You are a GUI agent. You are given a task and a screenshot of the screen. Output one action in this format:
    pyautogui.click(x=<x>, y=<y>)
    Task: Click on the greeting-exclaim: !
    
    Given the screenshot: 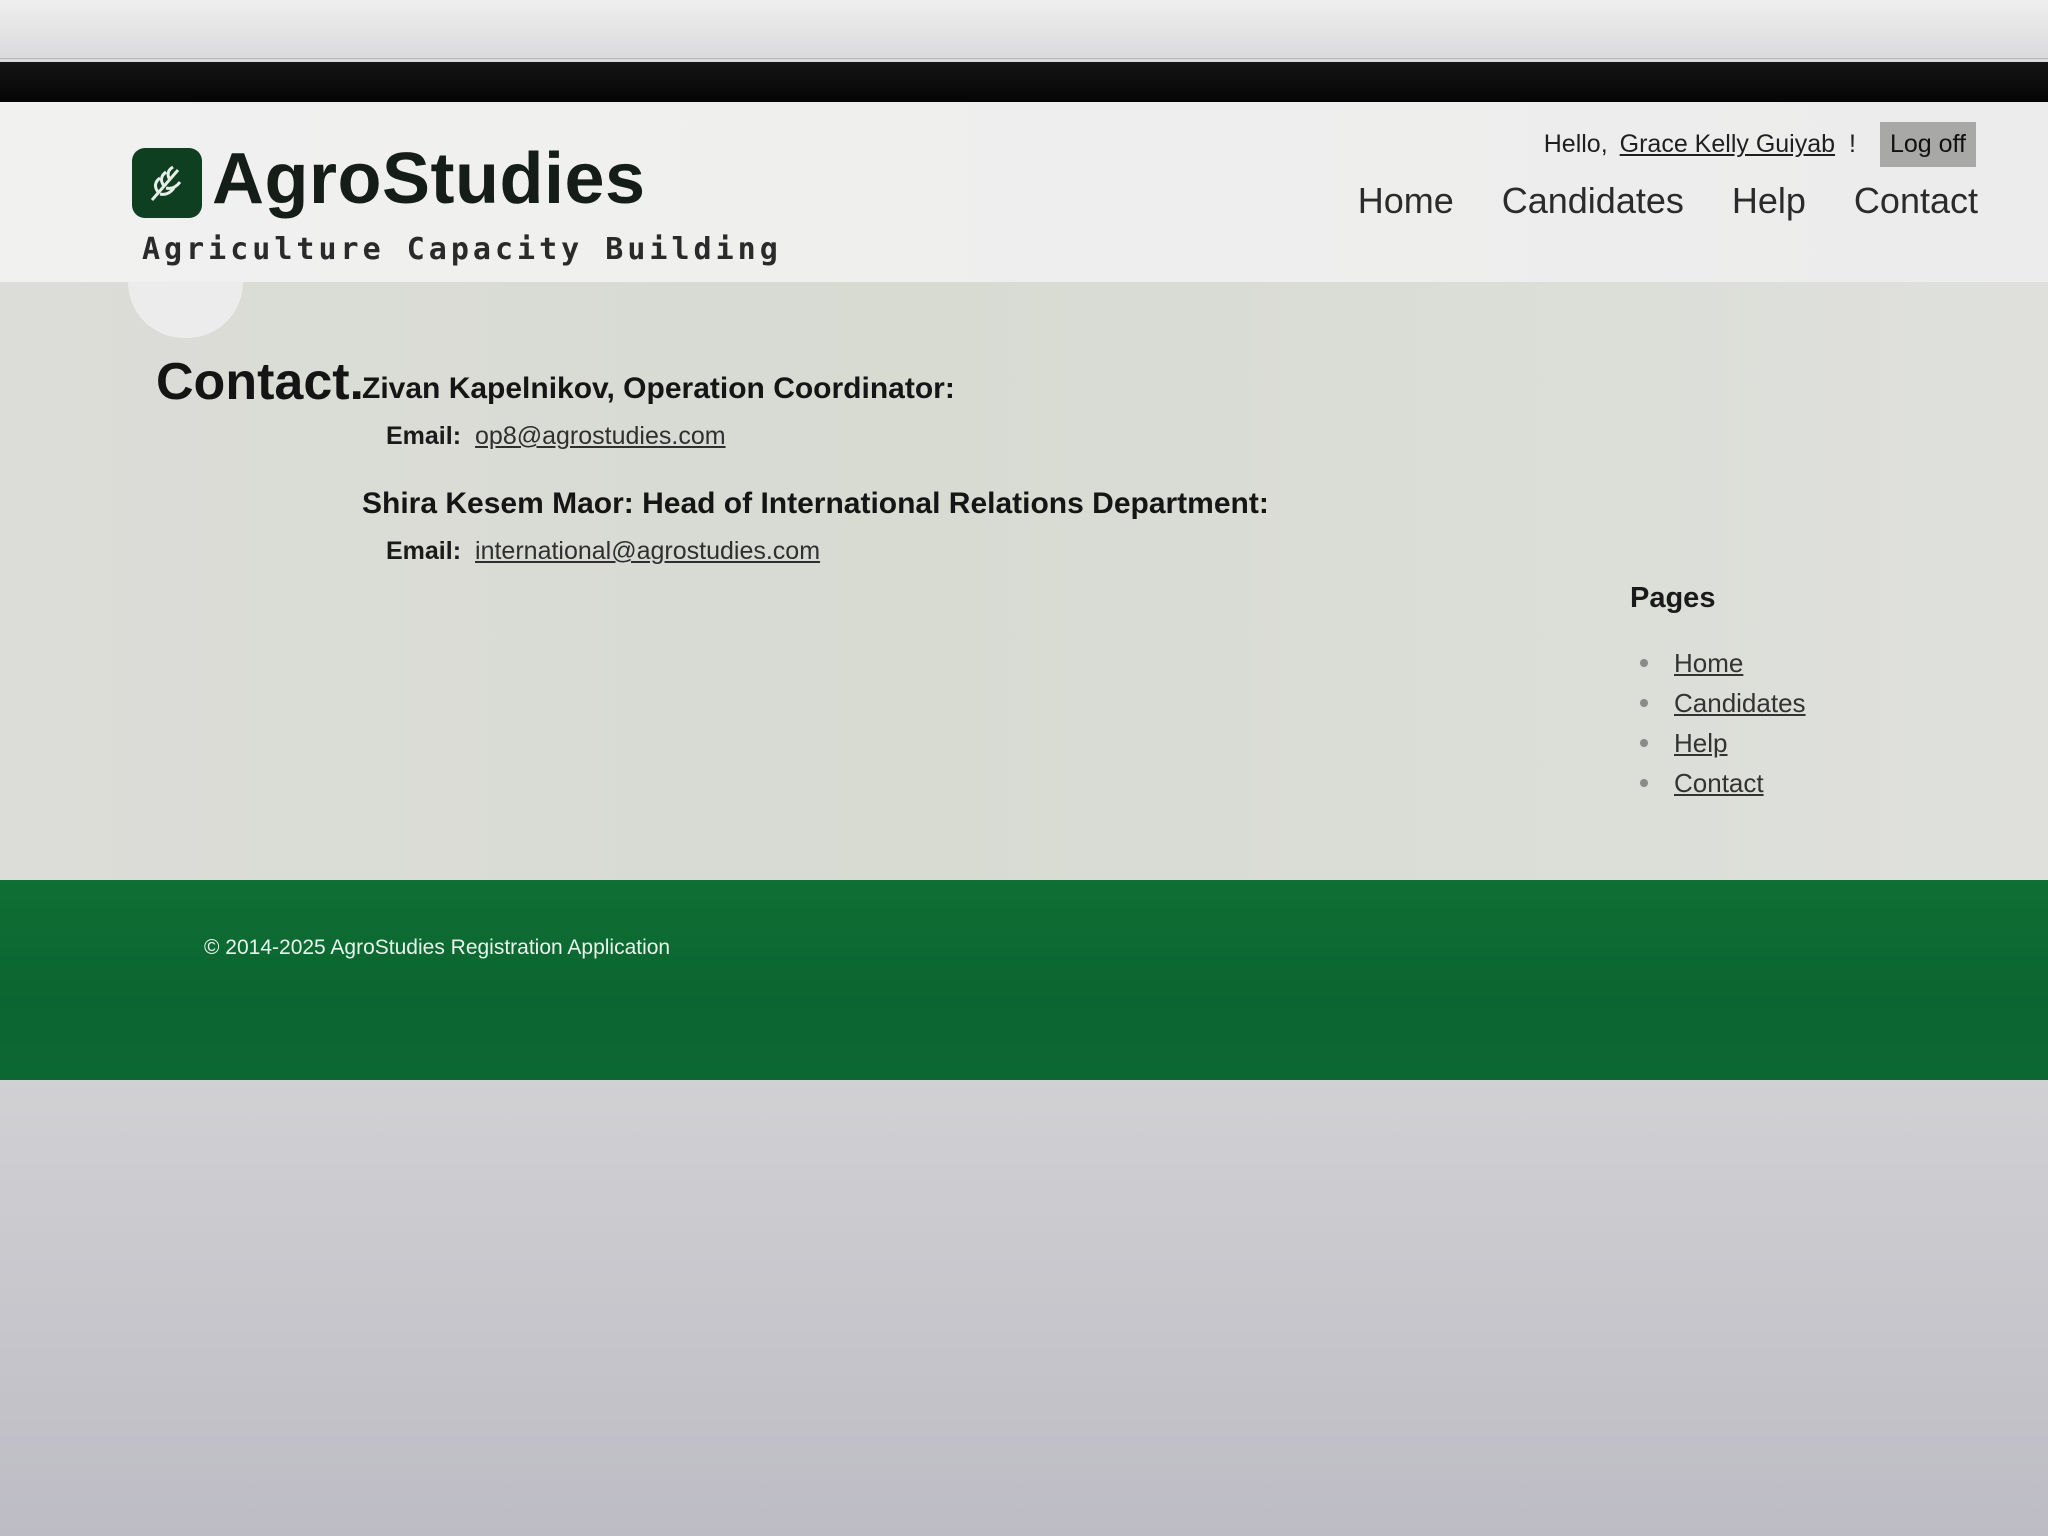 What is the action you would take?
    pyautogui.click(x=1852, y=144)
    